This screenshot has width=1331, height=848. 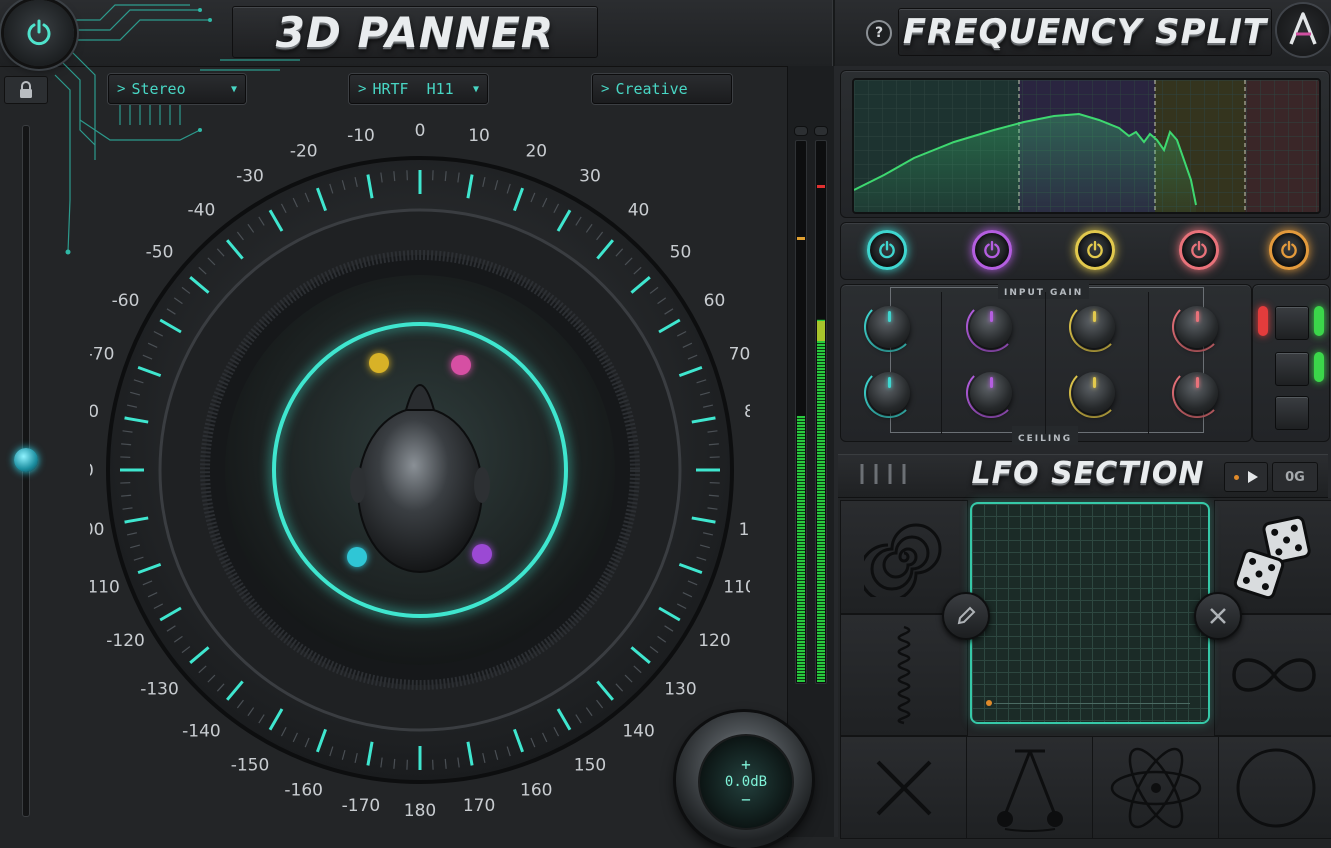 I want to click on pendulum-icon, so click(x=1030, y=788).